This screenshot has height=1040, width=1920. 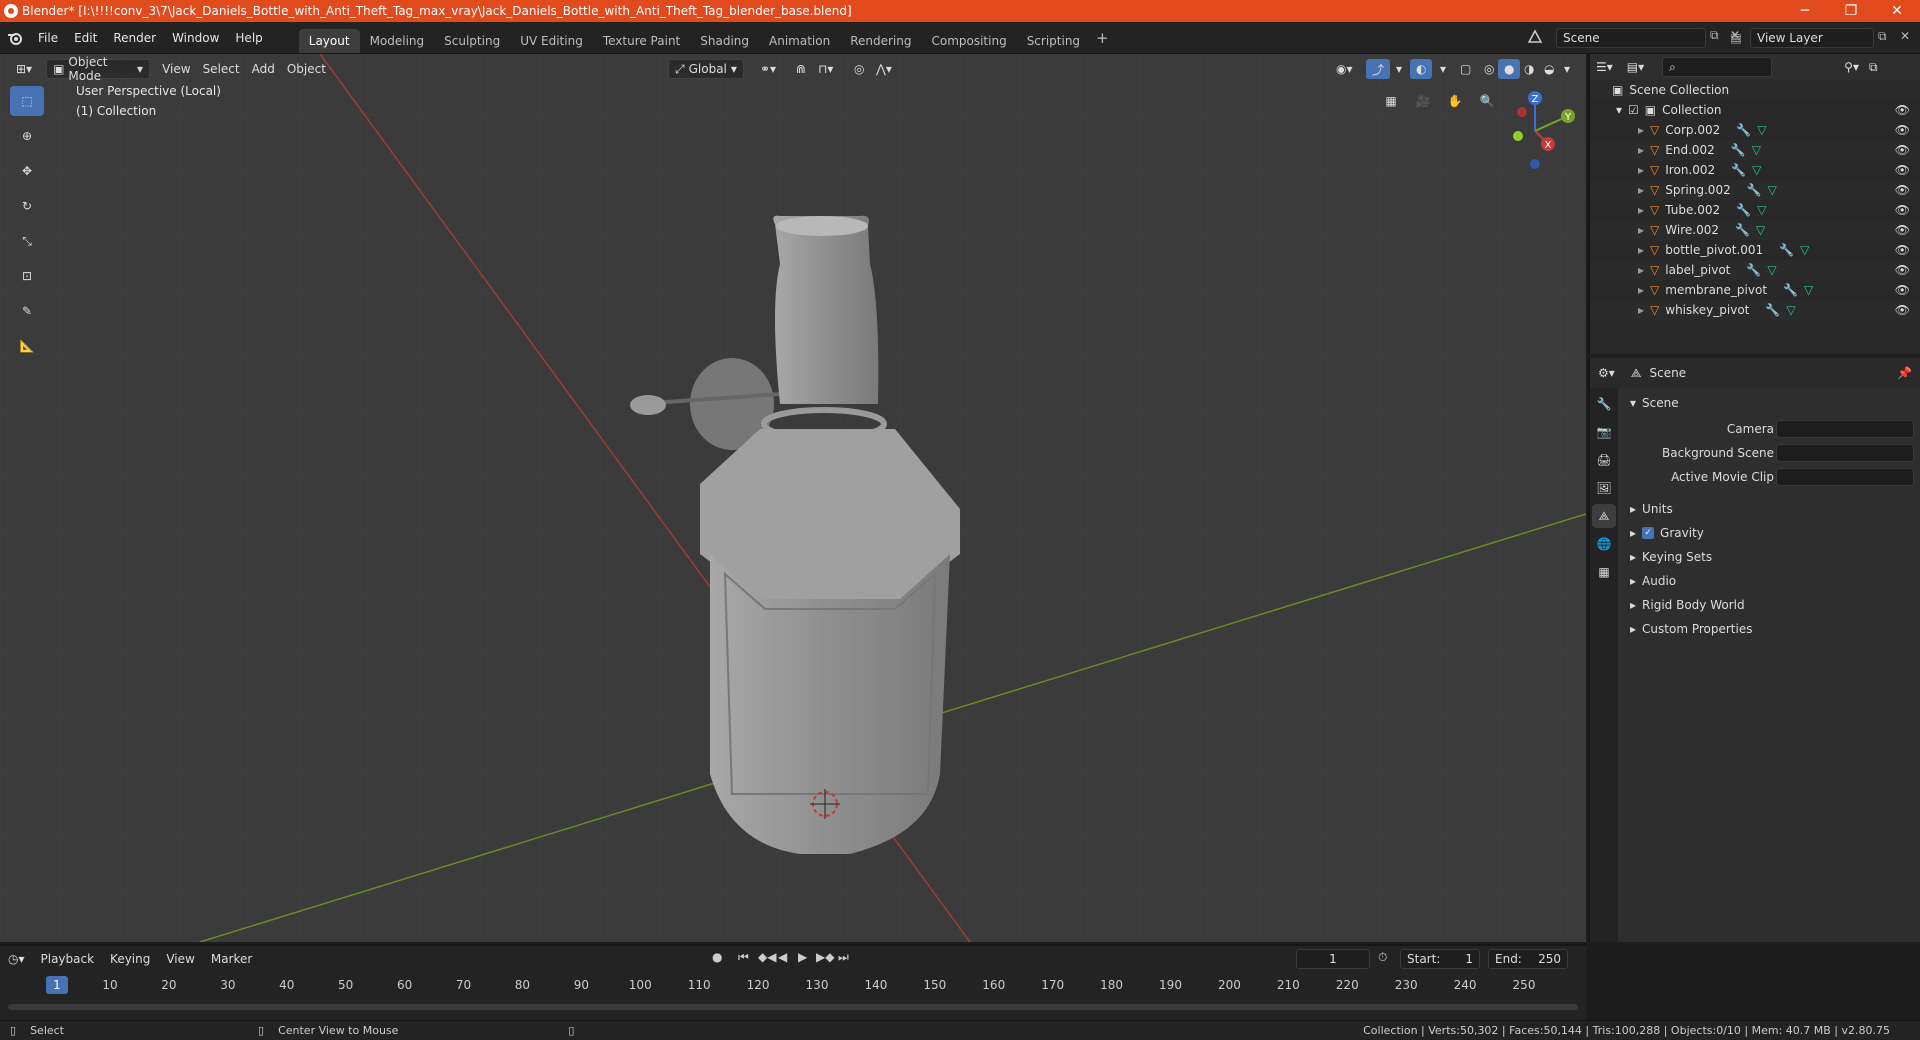 I want to click on tab-texture-paint: Texture Paint, so click(x=641, y=41).